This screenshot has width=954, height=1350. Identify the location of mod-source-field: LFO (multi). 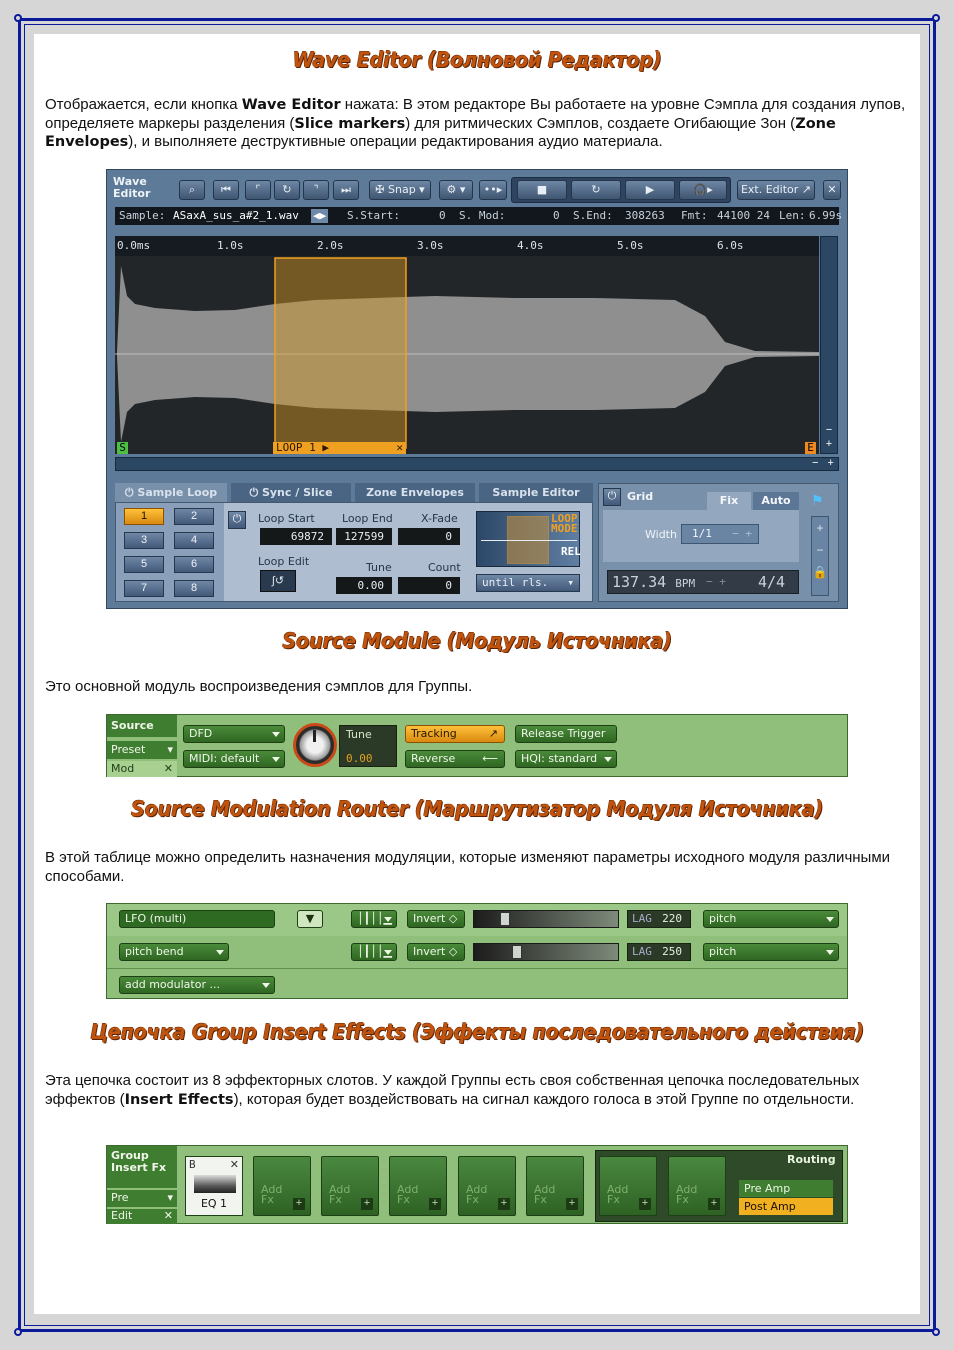
(197, 919).